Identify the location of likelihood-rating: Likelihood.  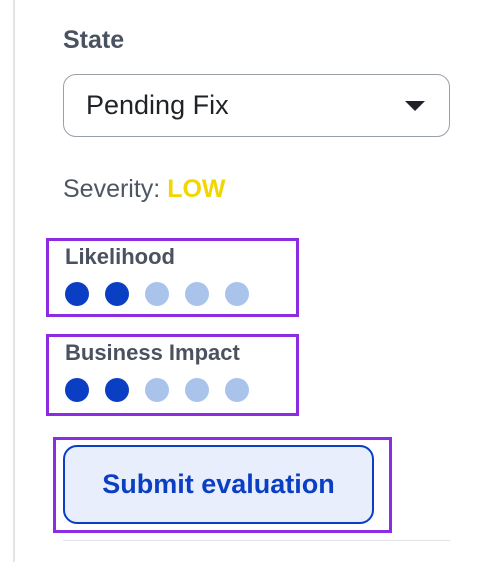
(172, 277).